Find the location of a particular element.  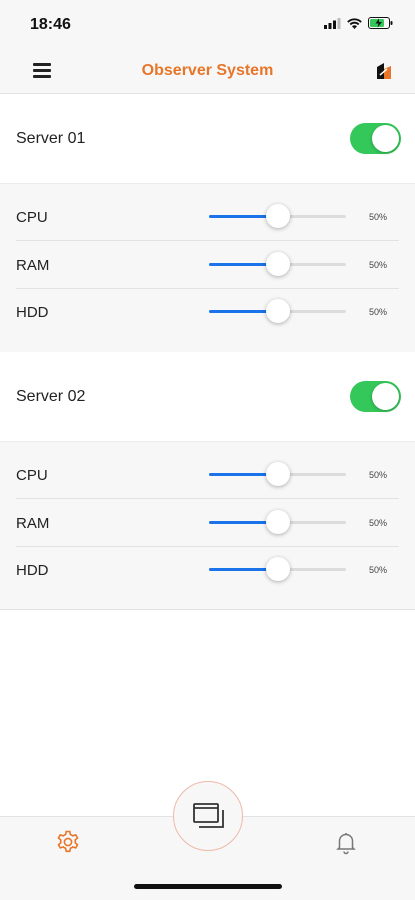

navigation-bar: Observer System is located at coordinates (207, 71).